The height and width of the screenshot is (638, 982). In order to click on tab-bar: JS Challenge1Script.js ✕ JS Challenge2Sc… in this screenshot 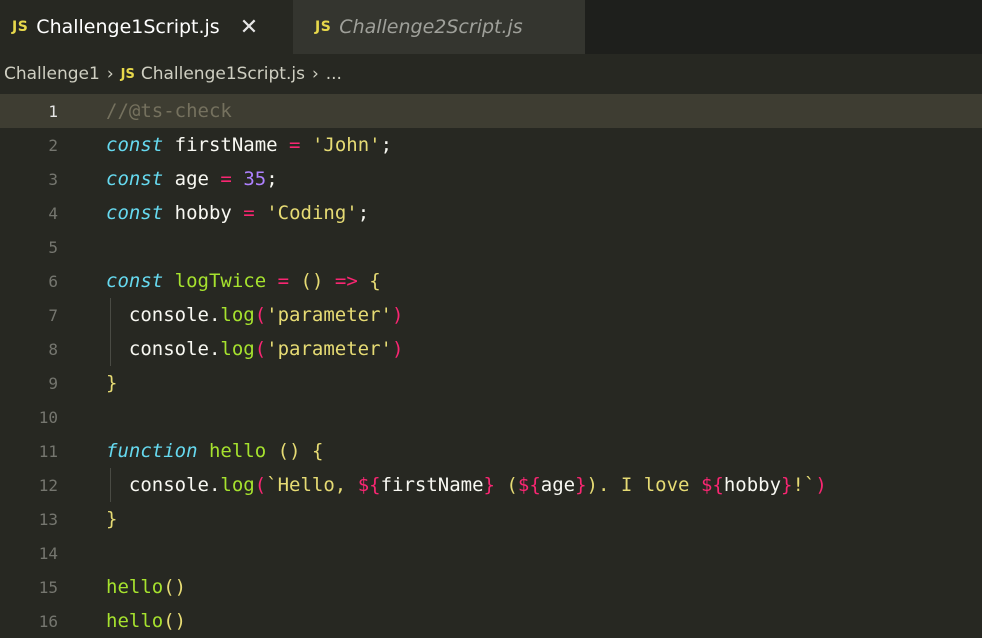, I will do `click(491, 27)`.